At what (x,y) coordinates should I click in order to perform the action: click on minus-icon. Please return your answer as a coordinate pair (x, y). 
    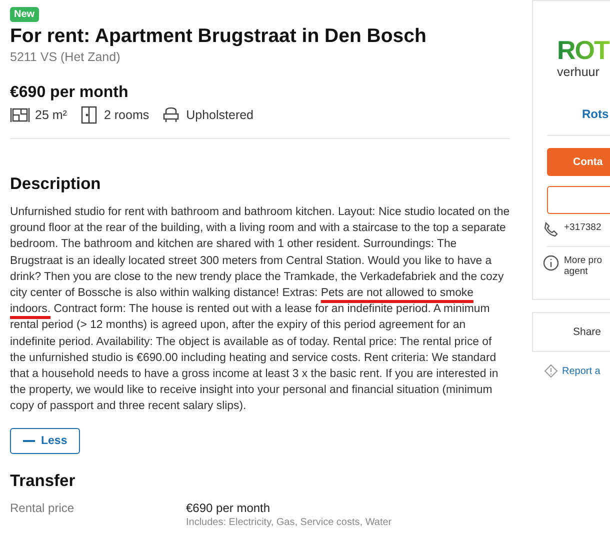
    Looking at the image, I should click on (29, 441).